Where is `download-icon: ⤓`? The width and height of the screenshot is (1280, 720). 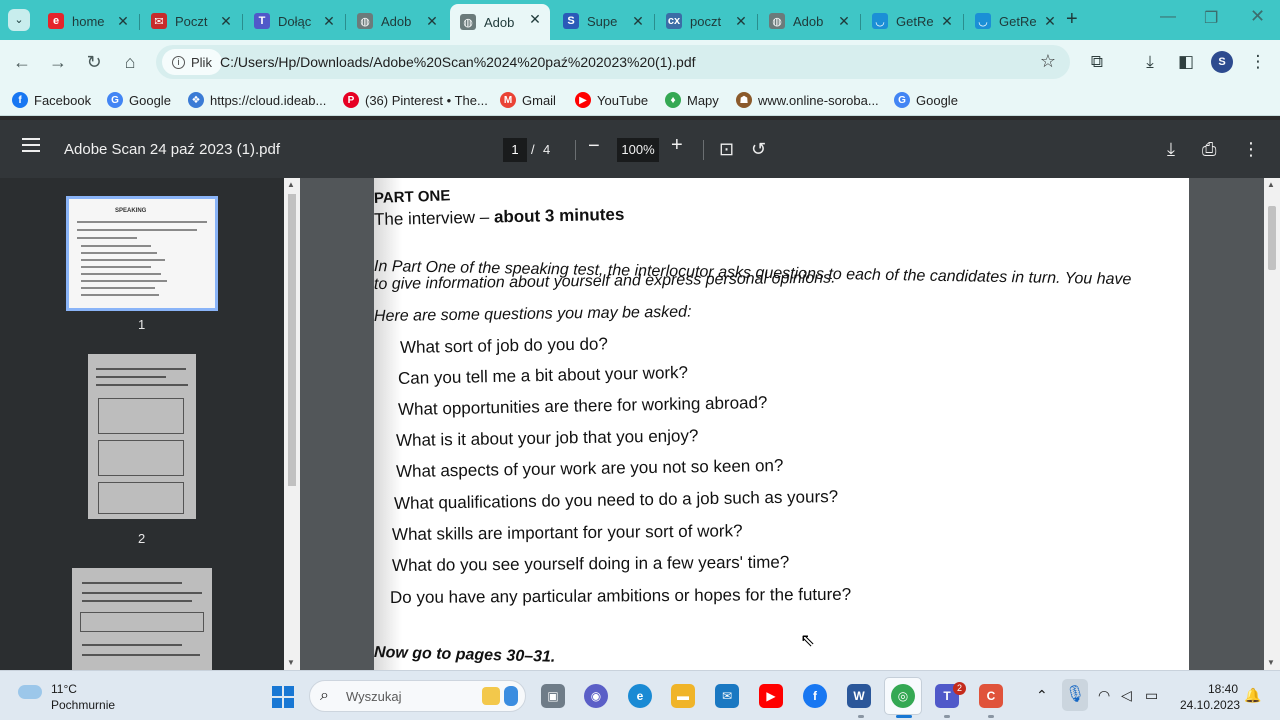
download-icon: ⤓ is located at coordinates (1150, 62).